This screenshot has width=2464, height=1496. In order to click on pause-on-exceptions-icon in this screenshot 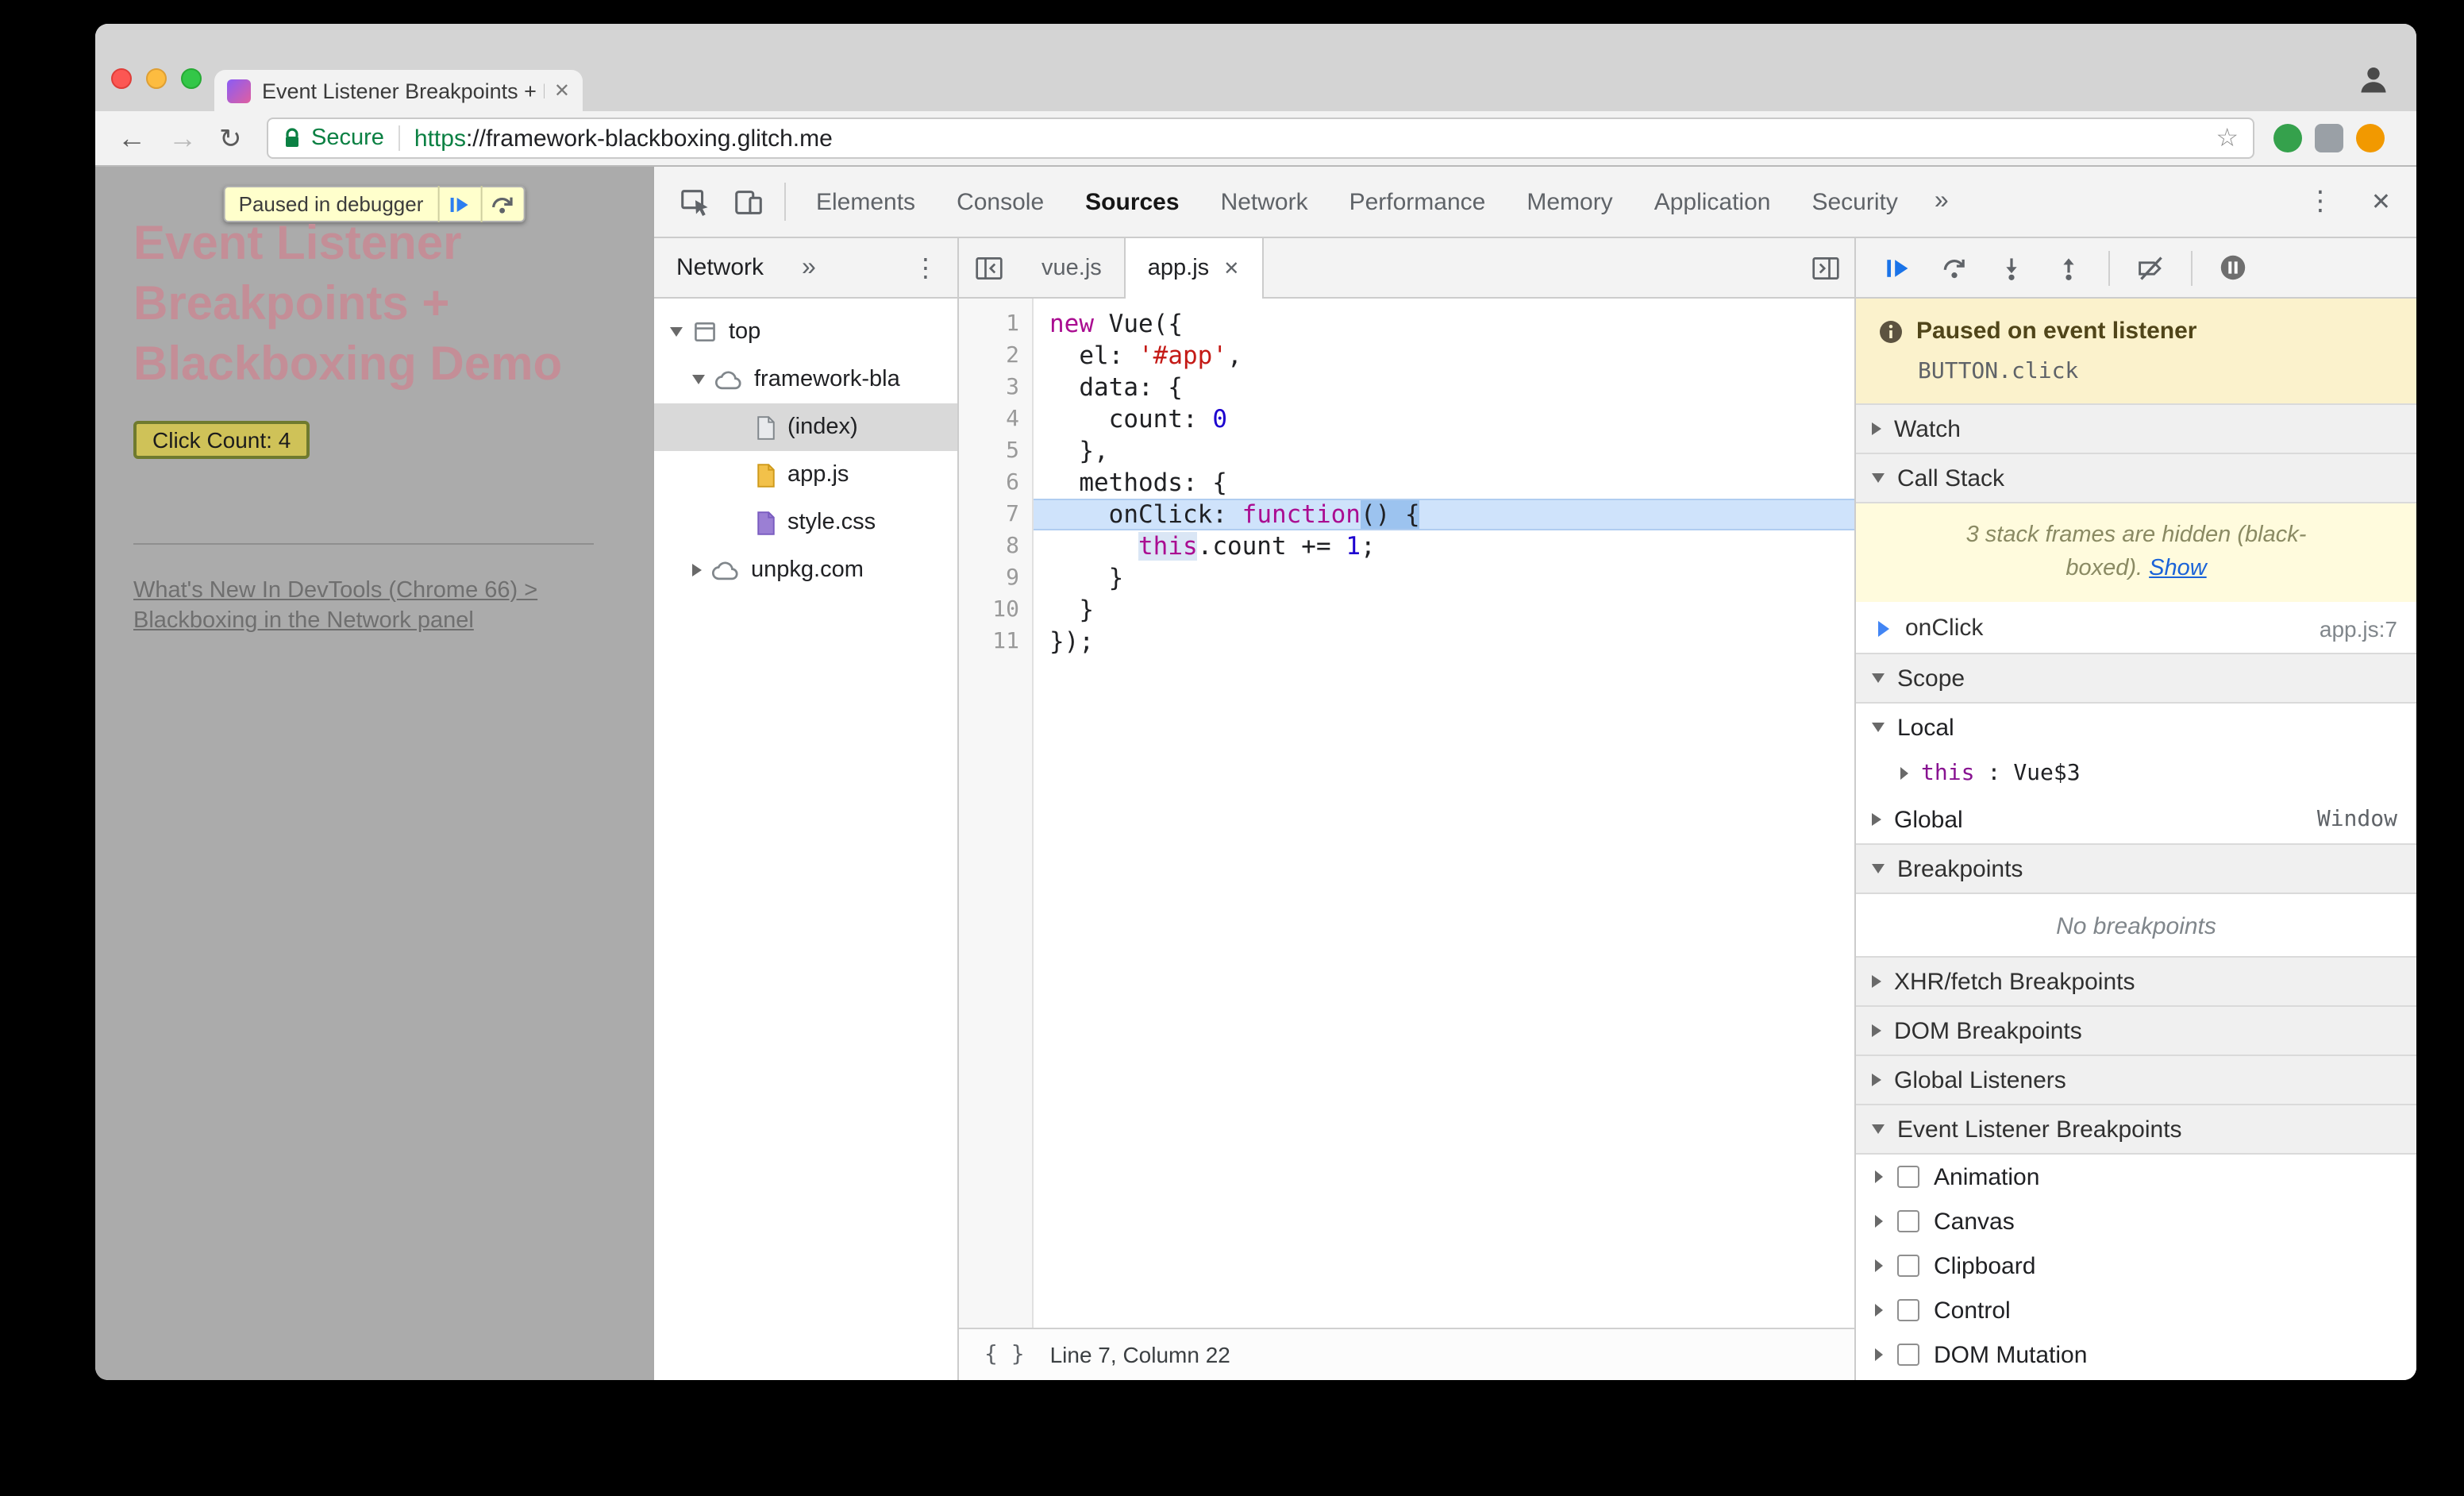, I will do `click(2233, 267)`.